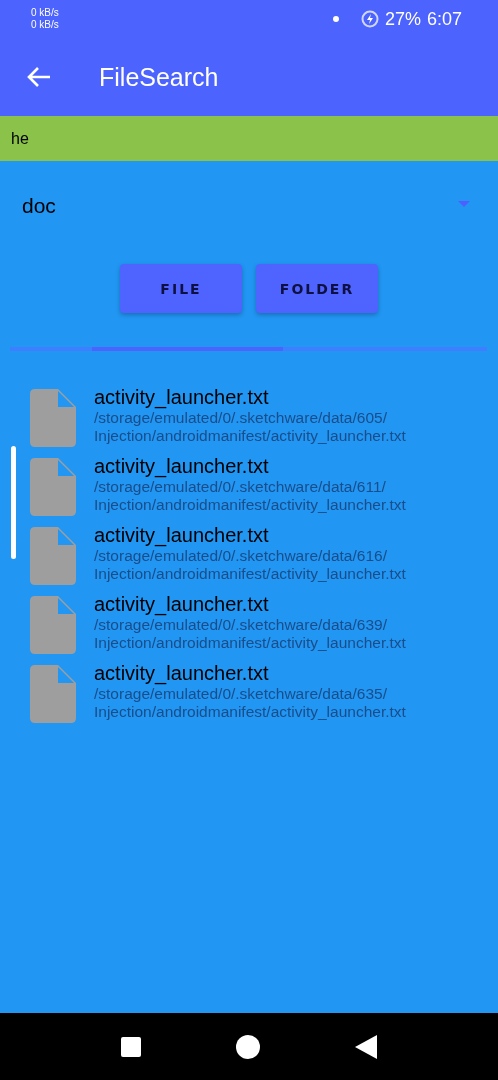  I want to click on battery-icon, so click(369, 19).